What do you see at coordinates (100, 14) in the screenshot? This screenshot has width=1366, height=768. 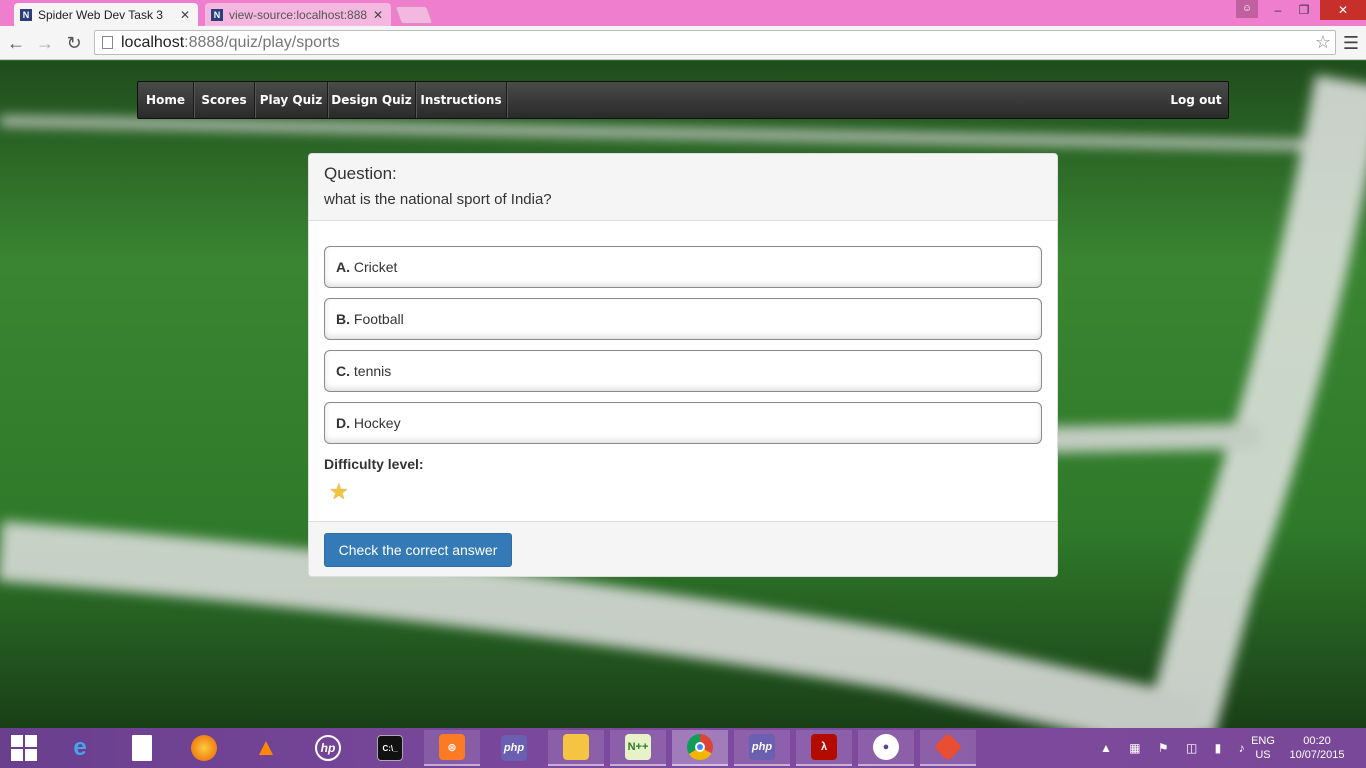 I see `tab-title: Spider Web Dev Task 3` at bounding box center [100, 14].